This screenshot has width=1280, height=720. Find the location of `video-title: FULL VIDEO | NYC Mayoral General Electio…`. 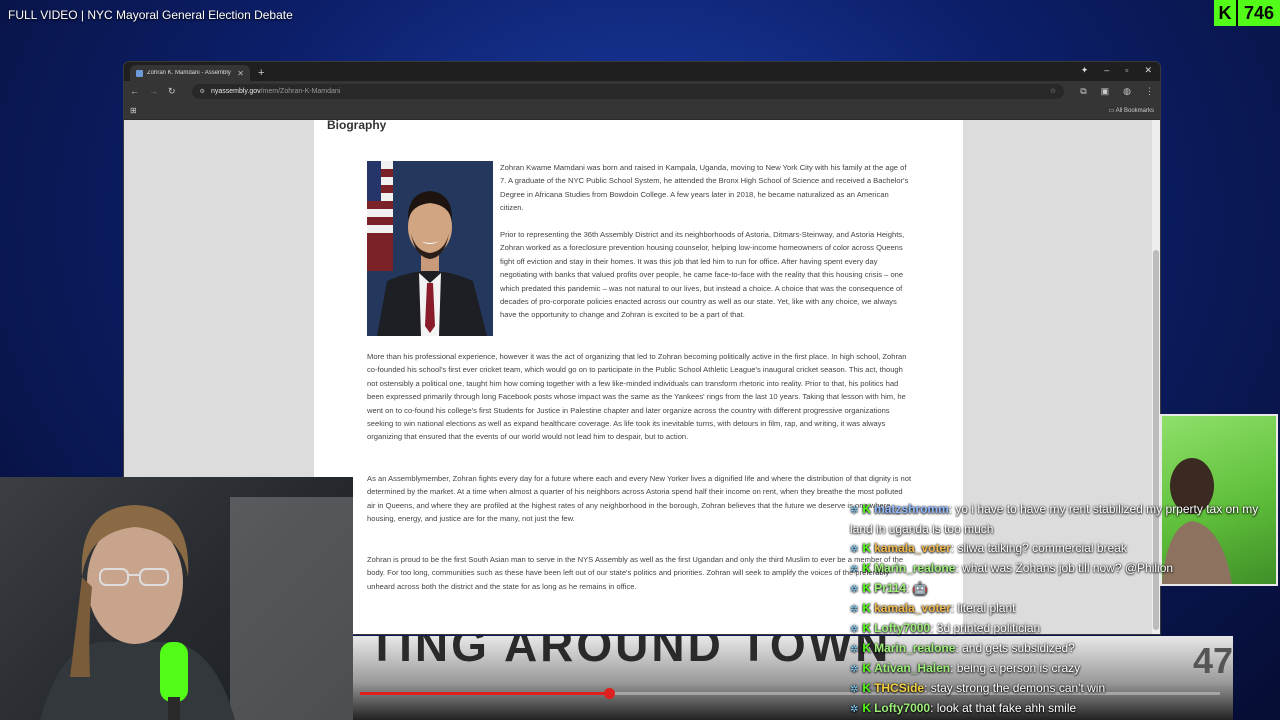

video-title: FULL VIDEO | NYC Mayoral General Electio… is located at coordinates (150, 15).